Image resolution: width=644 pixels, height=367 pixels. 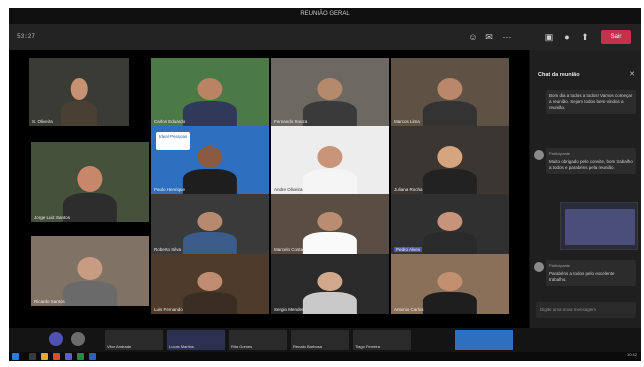 I want to click on strip-video-tile: Vitor Andrade, so click(x=134, y=340).